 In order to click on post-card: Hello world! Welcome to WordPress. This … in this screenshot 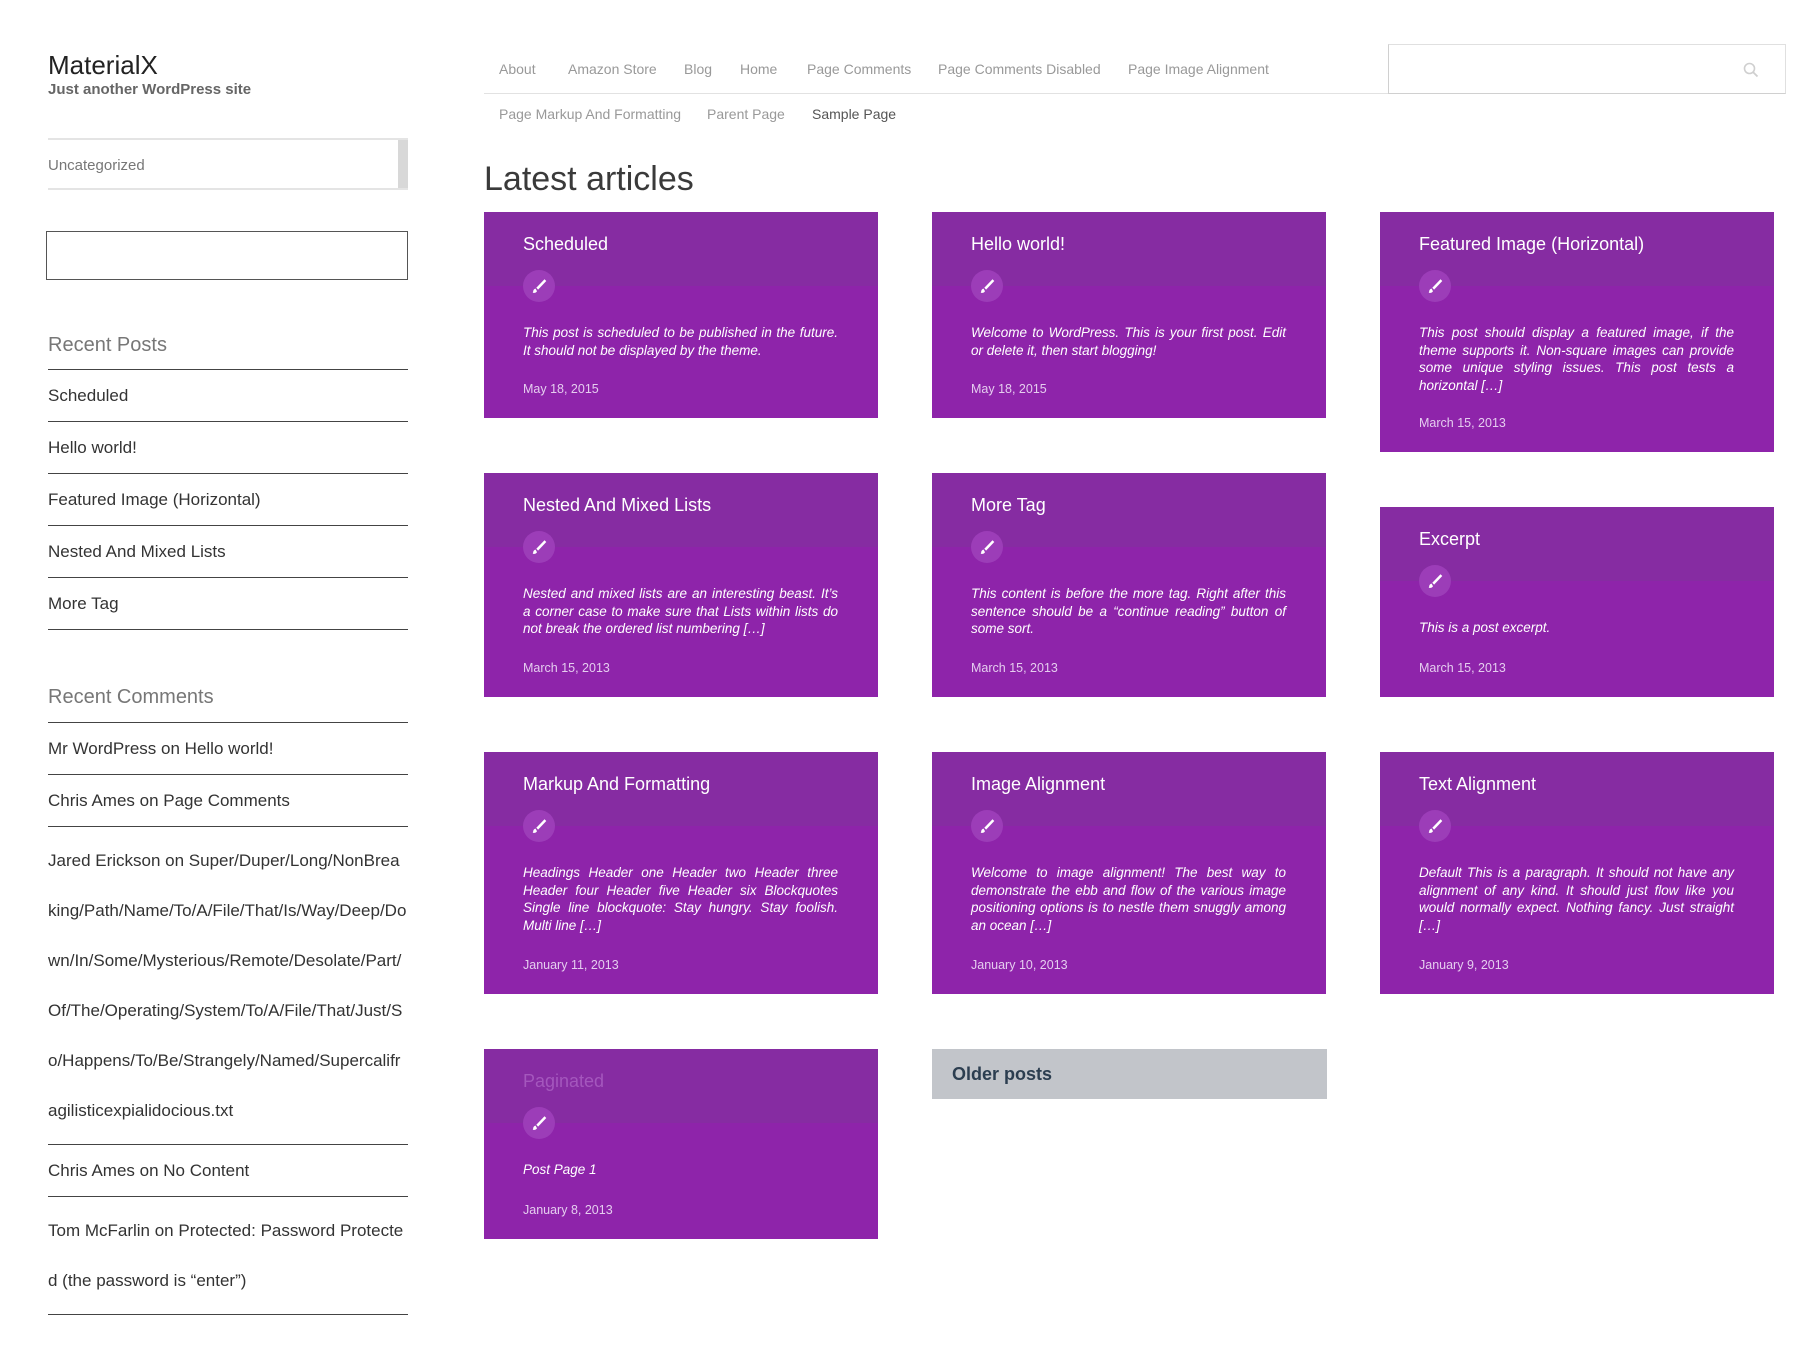, I will do `click(1129, 315)`.